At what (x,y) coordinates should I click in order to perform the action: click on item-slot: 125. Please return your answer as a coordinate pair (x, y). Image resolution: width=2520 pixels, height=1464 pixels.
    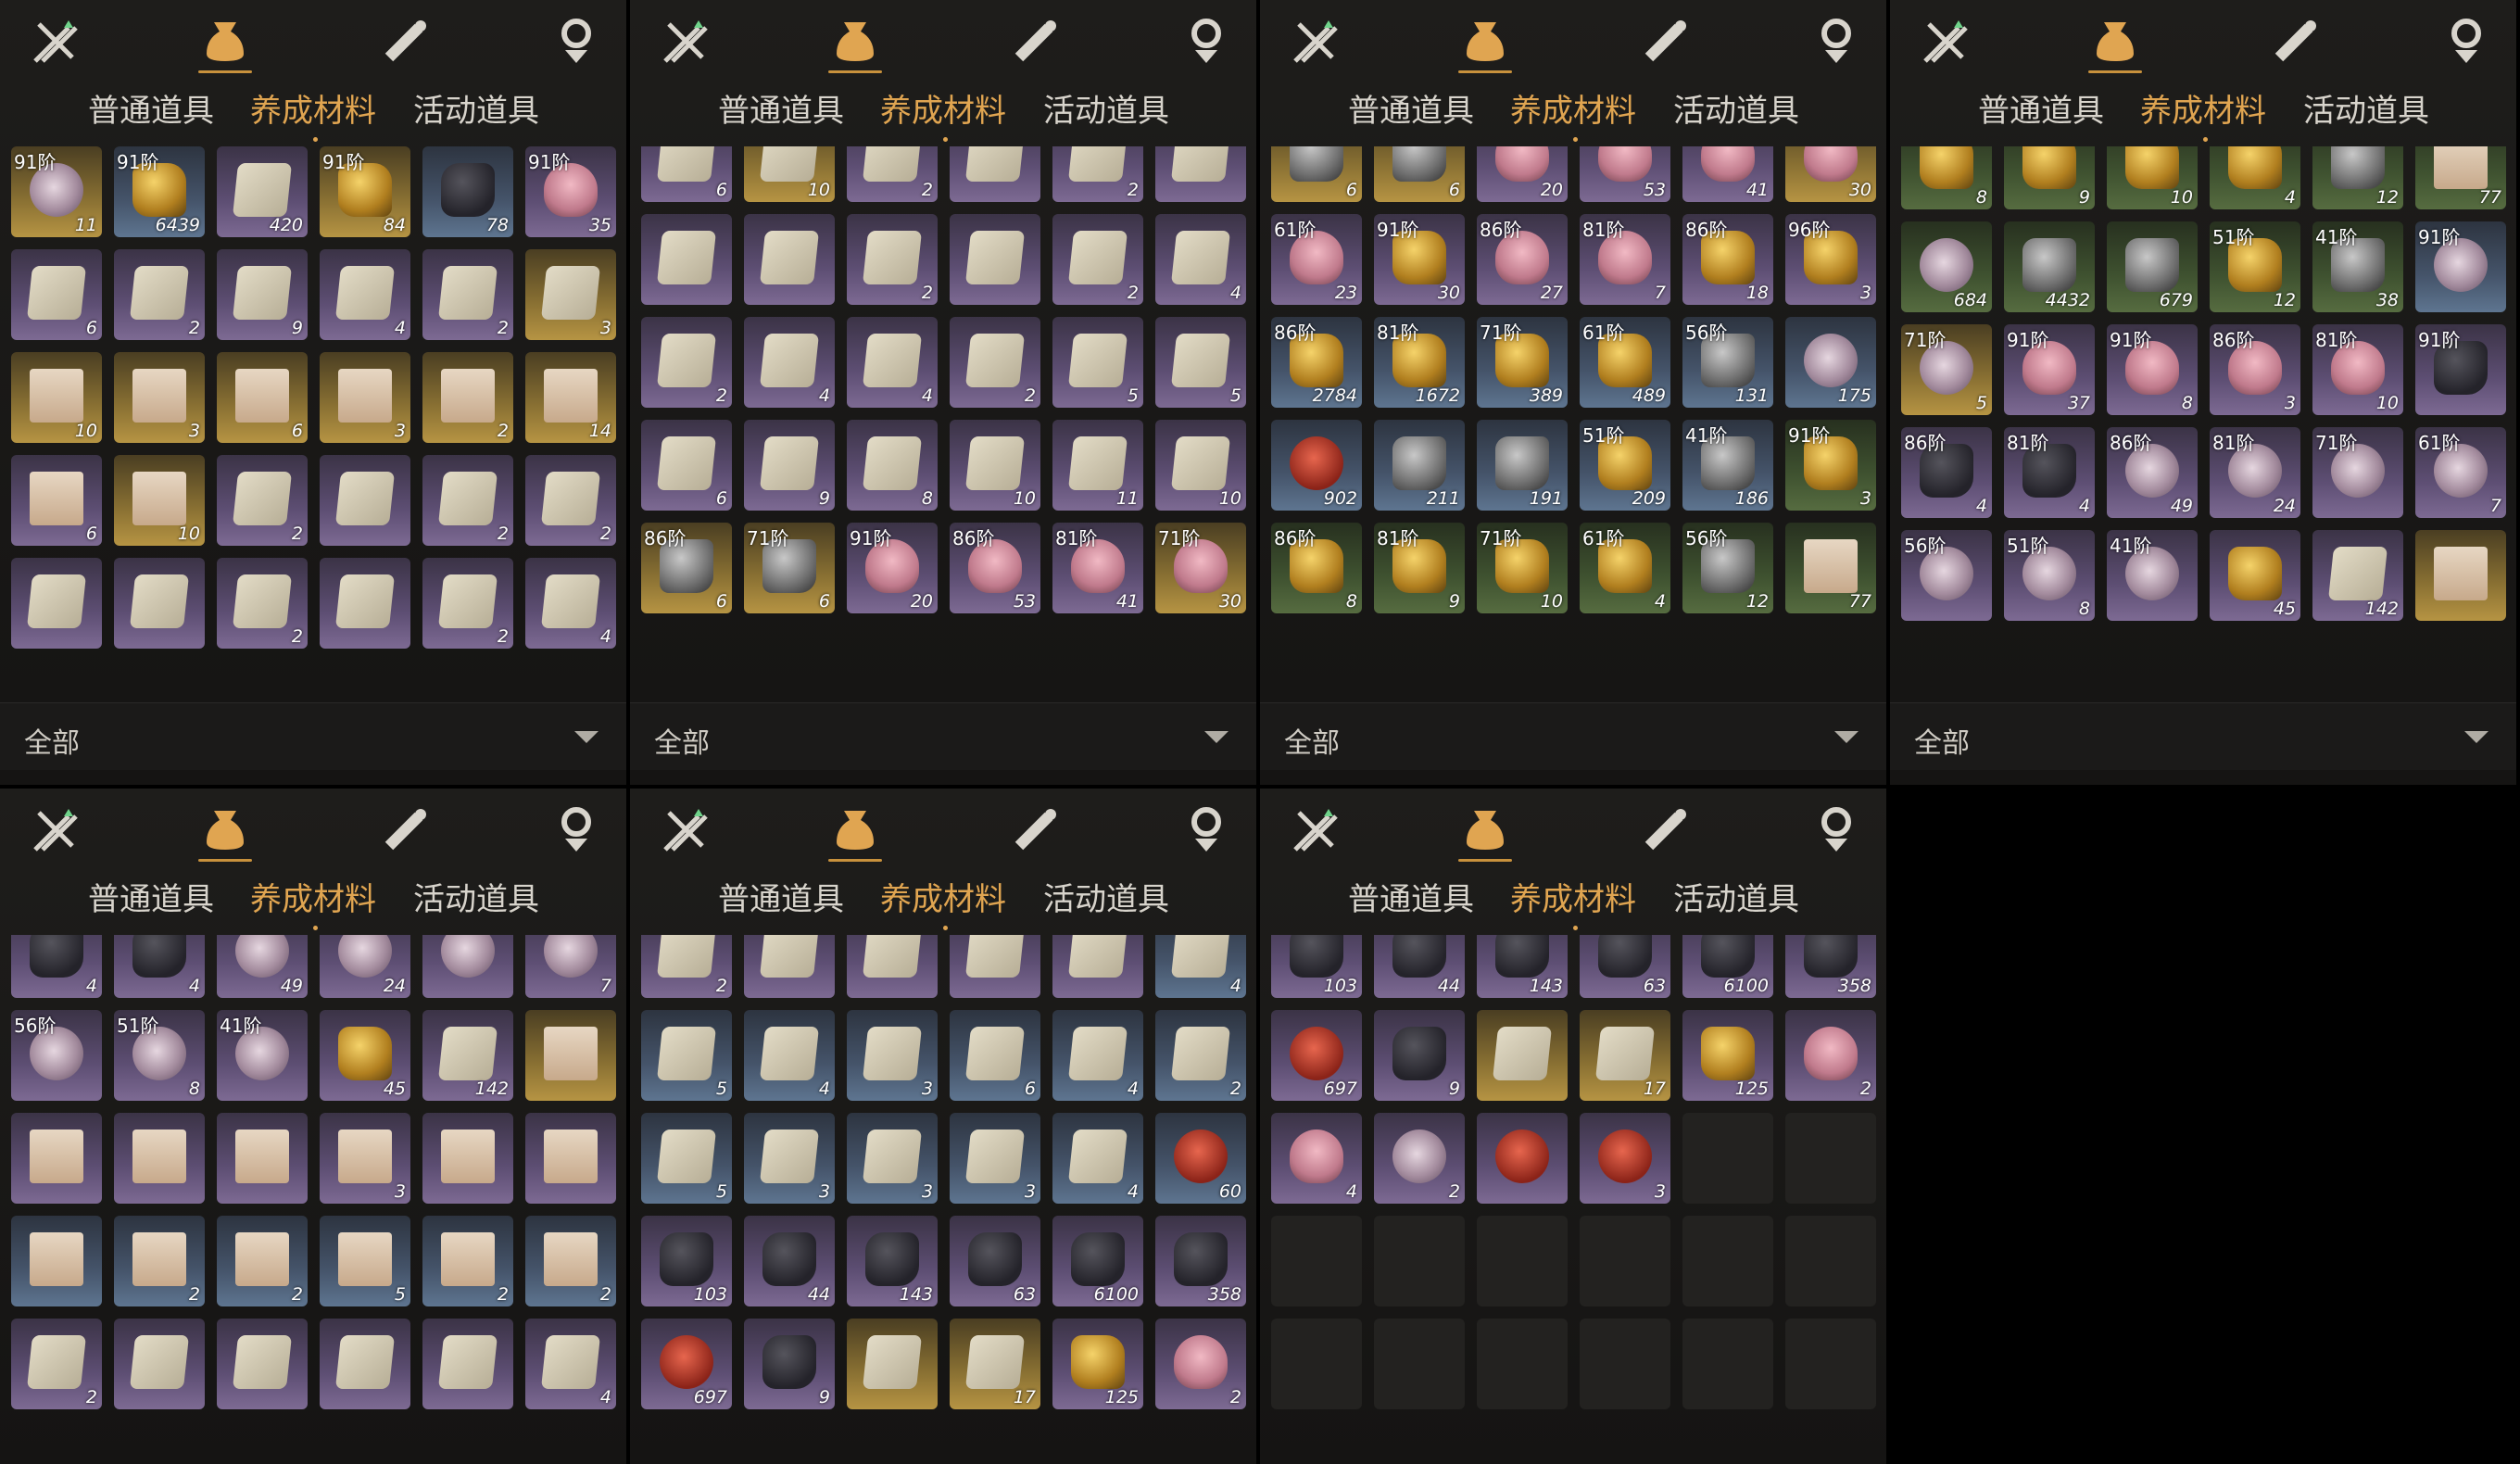
    Looking at the image, I should click on (1097, 1364).